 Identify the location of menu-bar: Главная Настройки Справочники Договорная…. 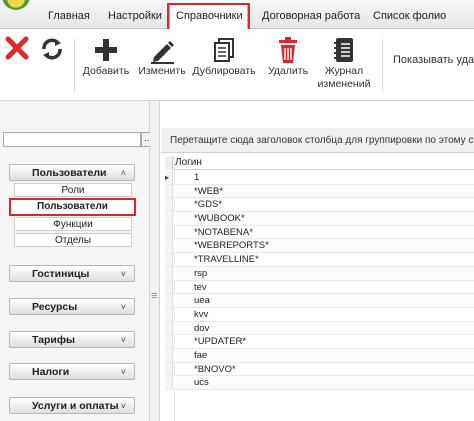
(237, 14).